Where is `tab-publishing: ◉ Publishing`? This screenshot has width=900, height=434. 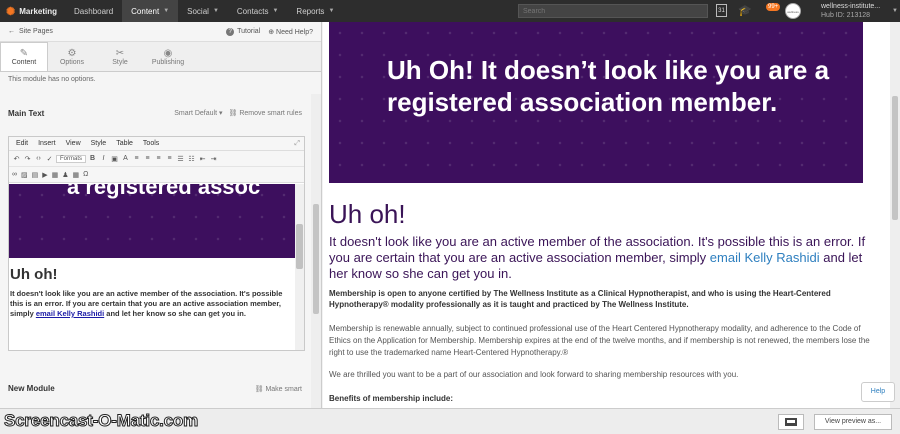
tab-publishing: ◉ Publishing is located at coordinates (168, 56).